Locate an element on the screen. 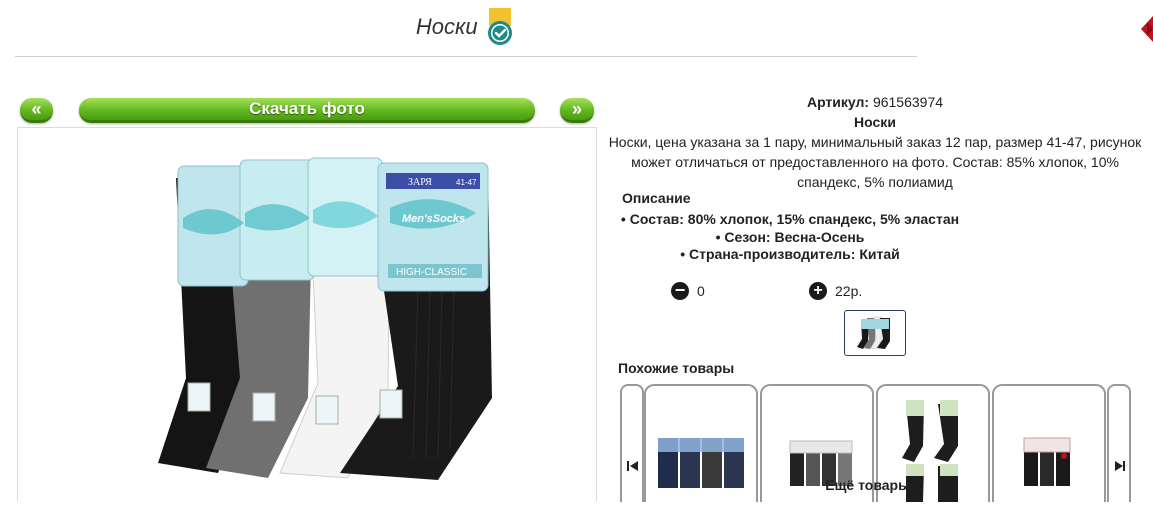 The image size is (1153, 507). verified-check-icon is located at coordinates (500, 27).